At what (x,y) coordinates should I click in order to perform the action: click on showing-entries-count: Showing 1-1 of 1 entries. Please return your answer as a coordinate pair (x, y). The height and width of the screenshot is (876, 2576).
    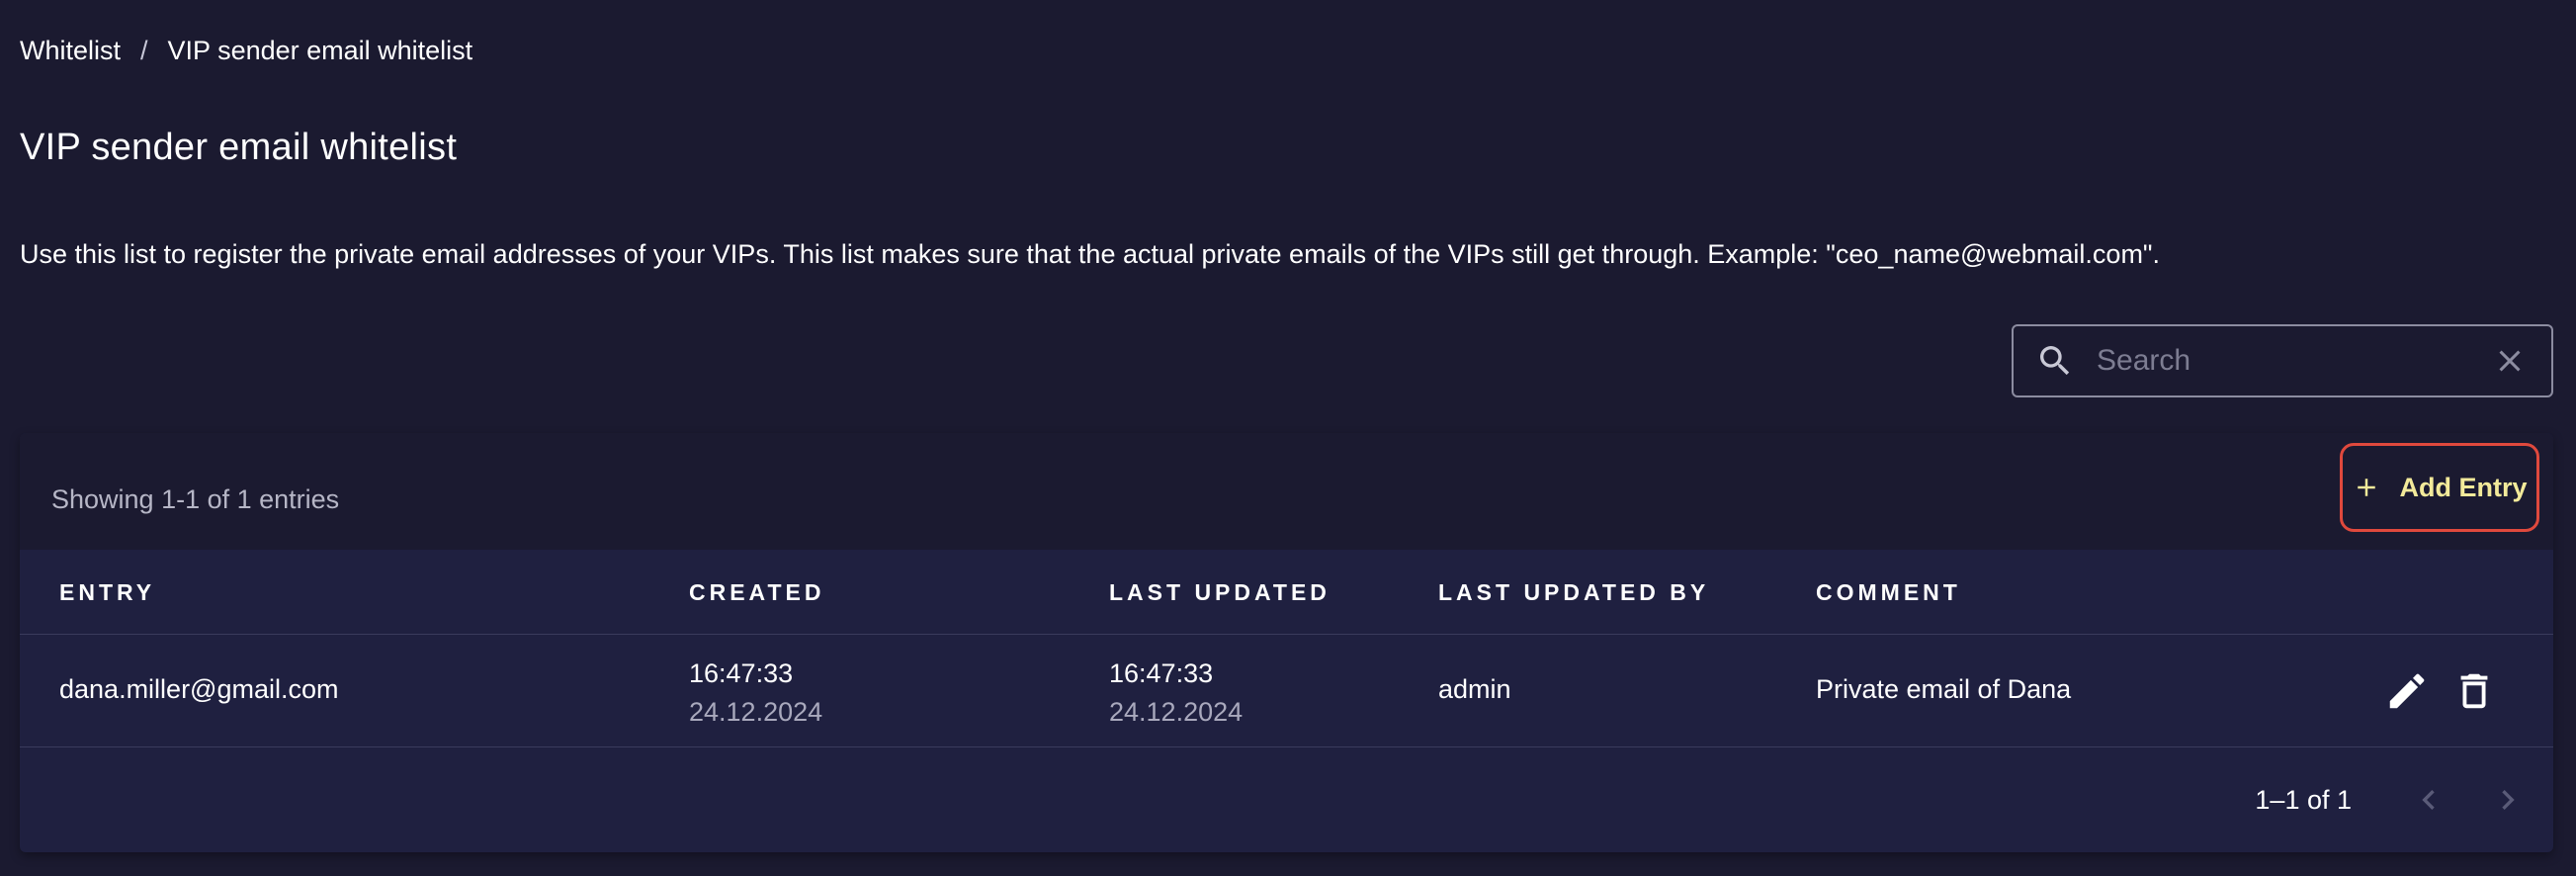
    Looking at the image, I should click on (195, 499).